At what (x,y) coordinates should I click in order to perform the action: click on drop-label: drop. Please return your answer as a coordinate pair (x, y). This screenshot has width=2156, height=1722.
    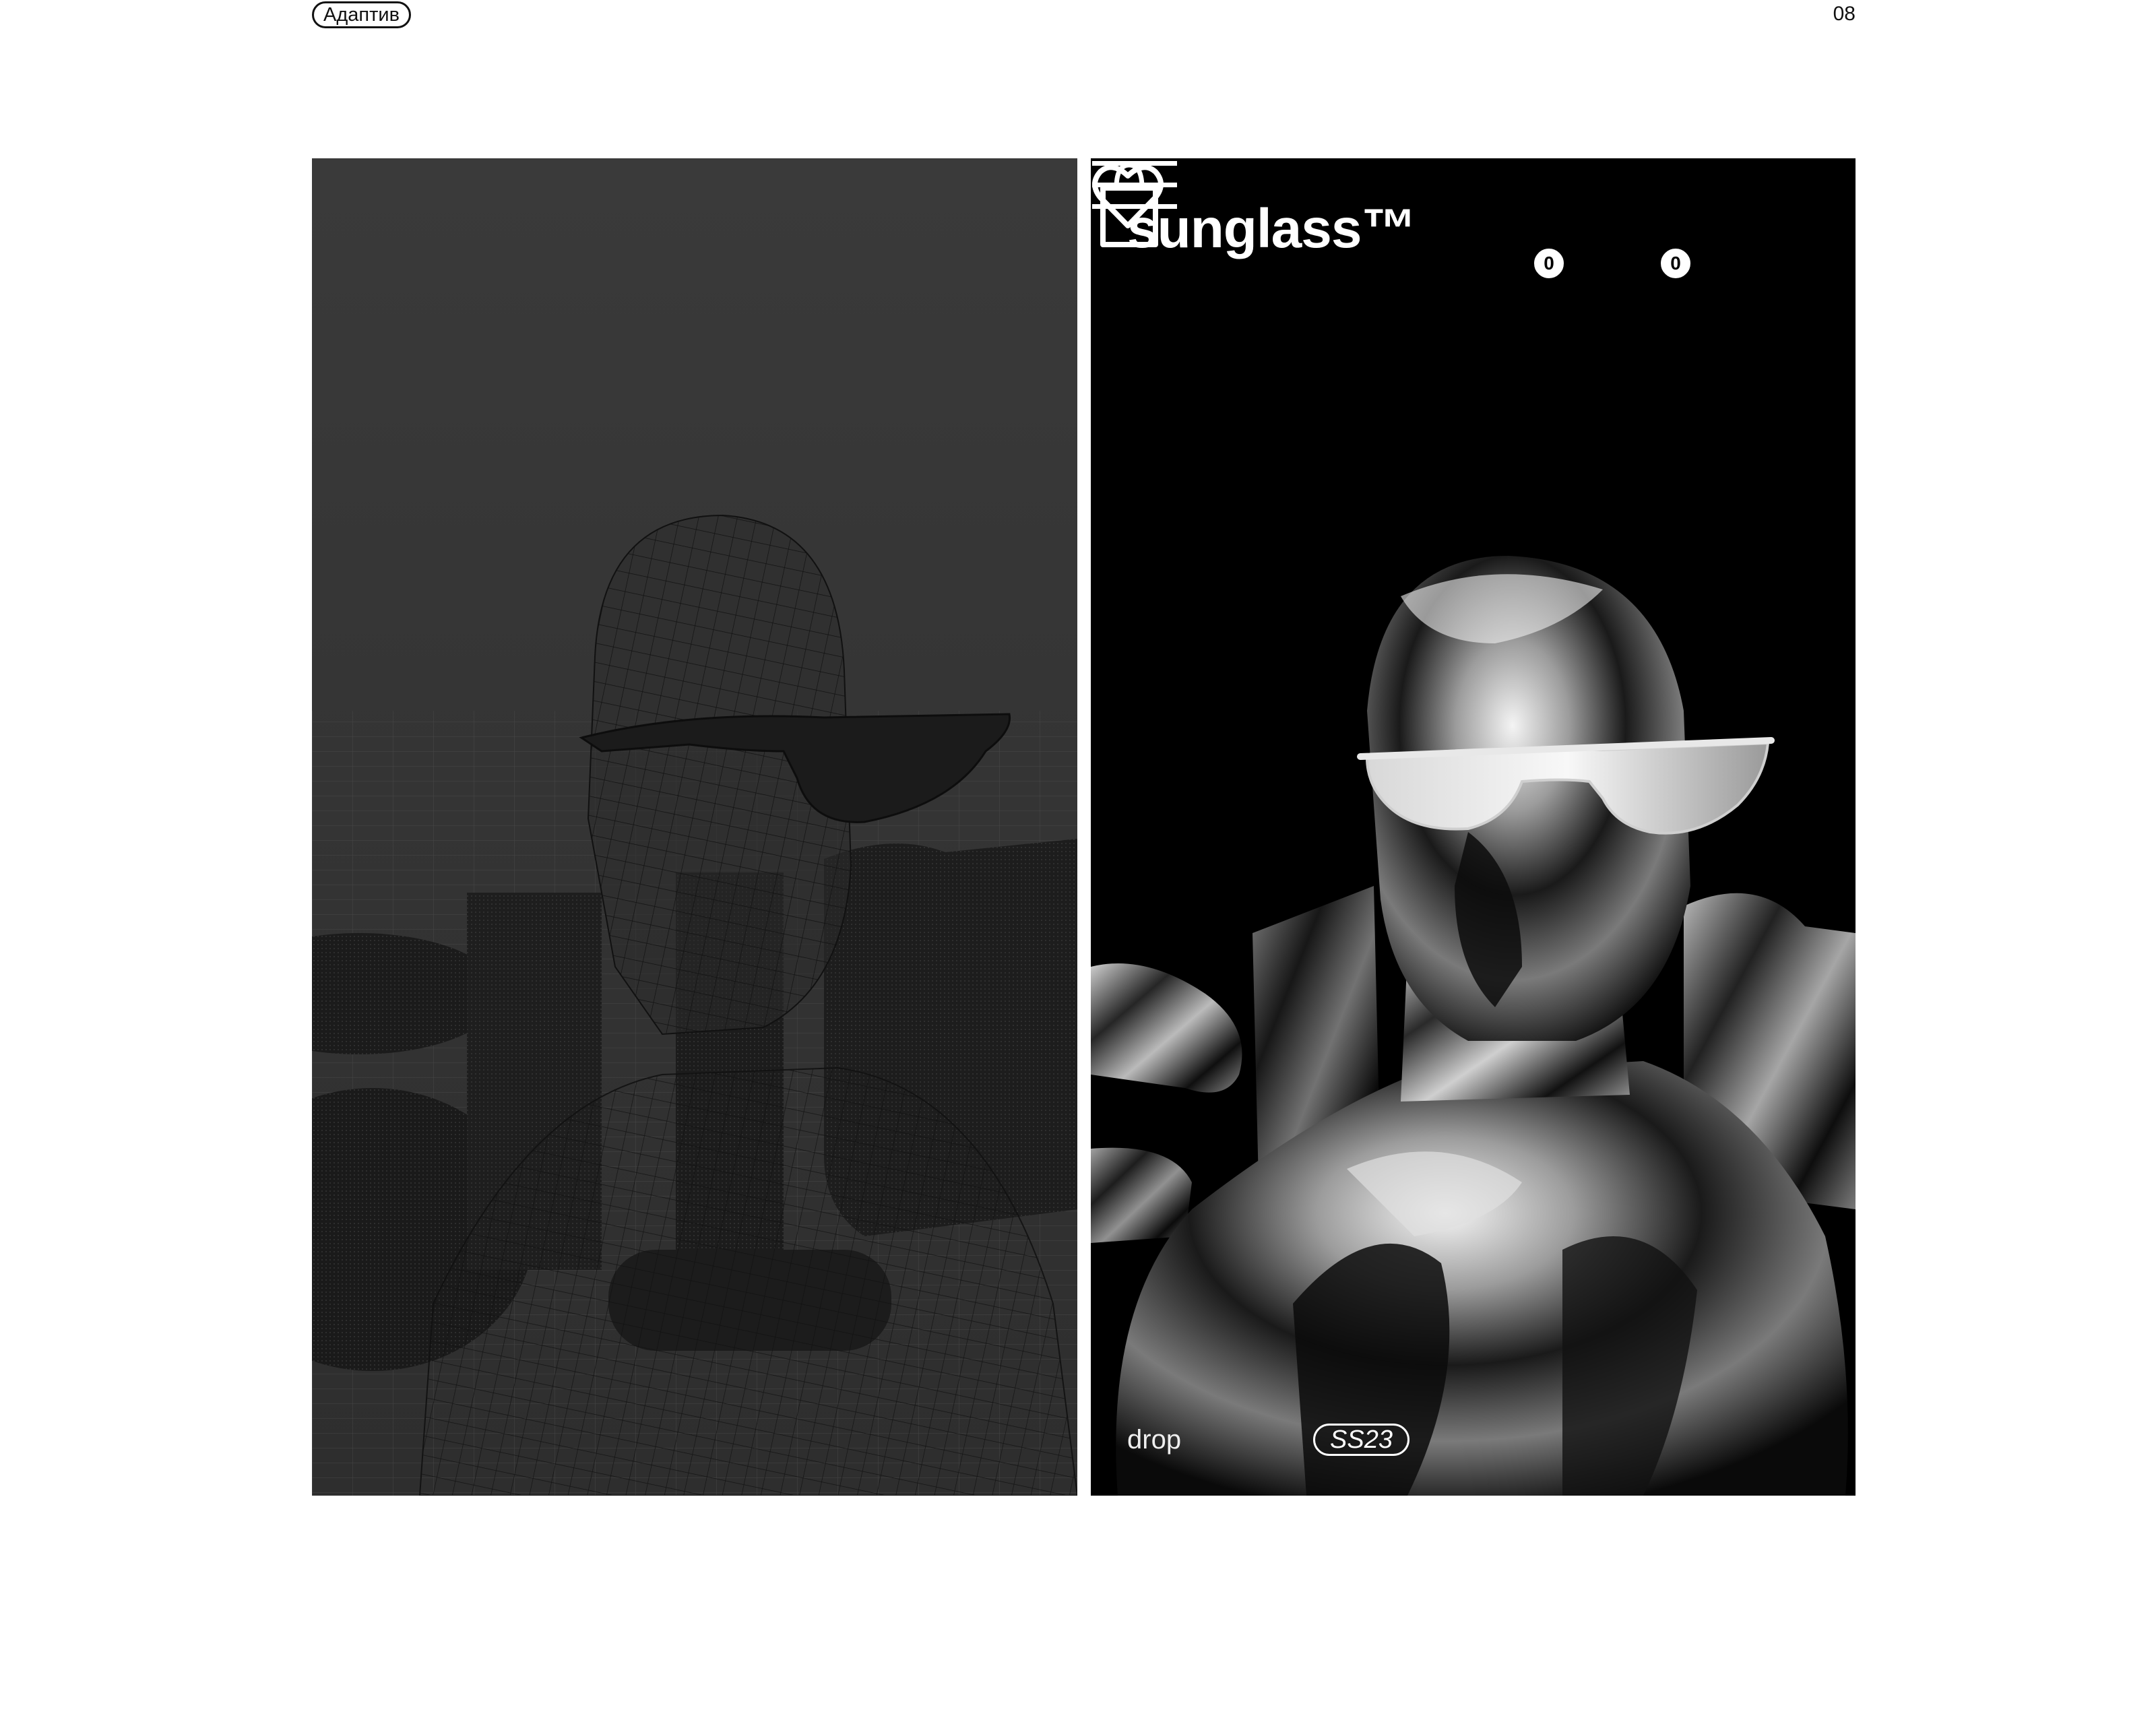
    Looking at the image, I should click on (1154, 1440).